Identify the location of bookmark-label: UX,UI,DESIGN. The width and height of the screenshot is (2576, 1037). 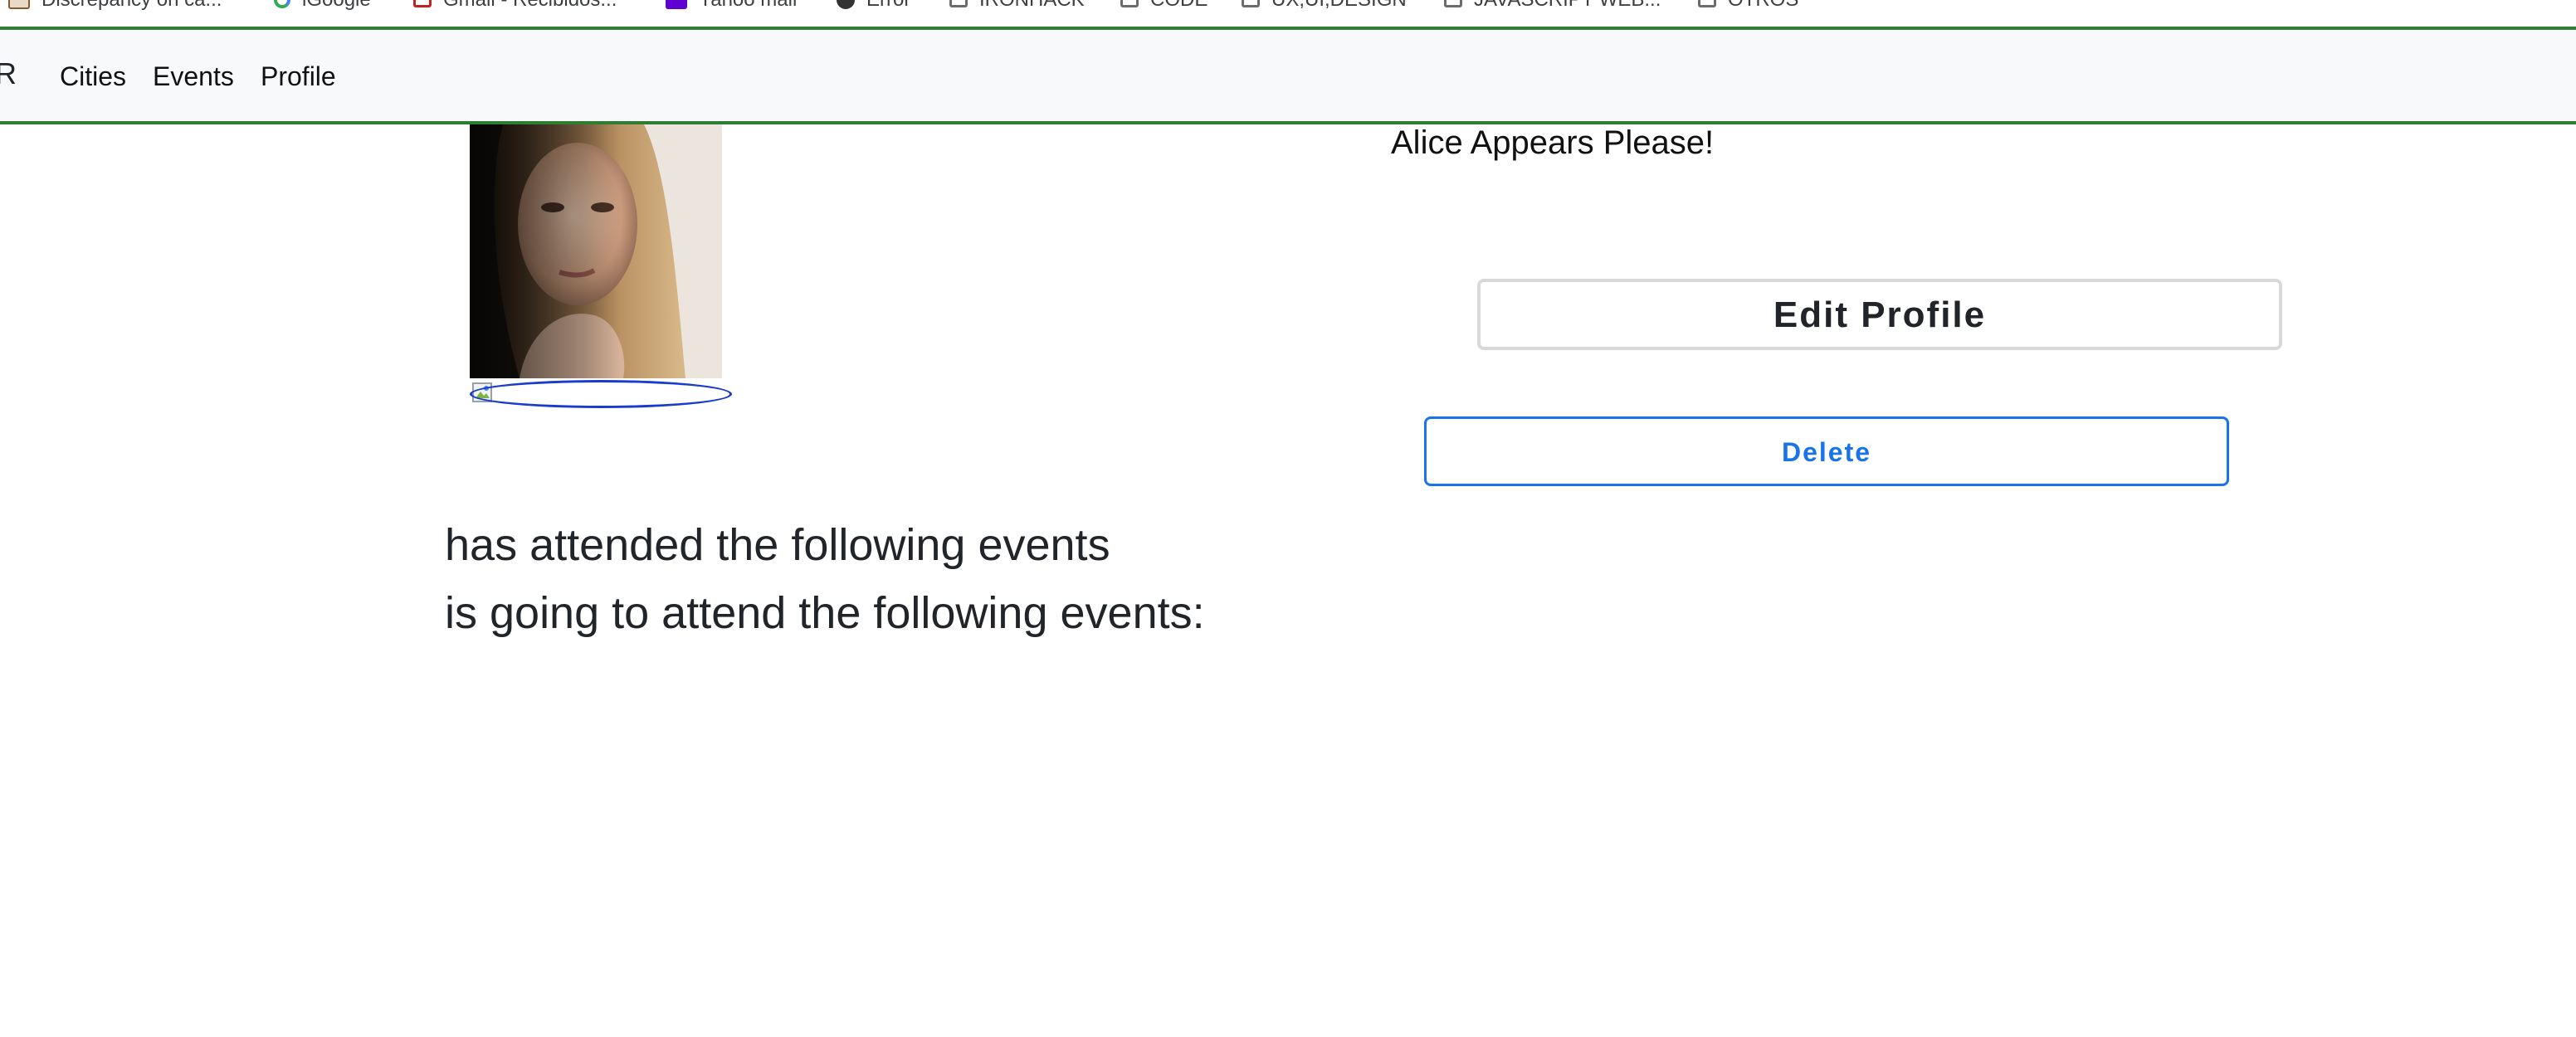
(1339, 6).